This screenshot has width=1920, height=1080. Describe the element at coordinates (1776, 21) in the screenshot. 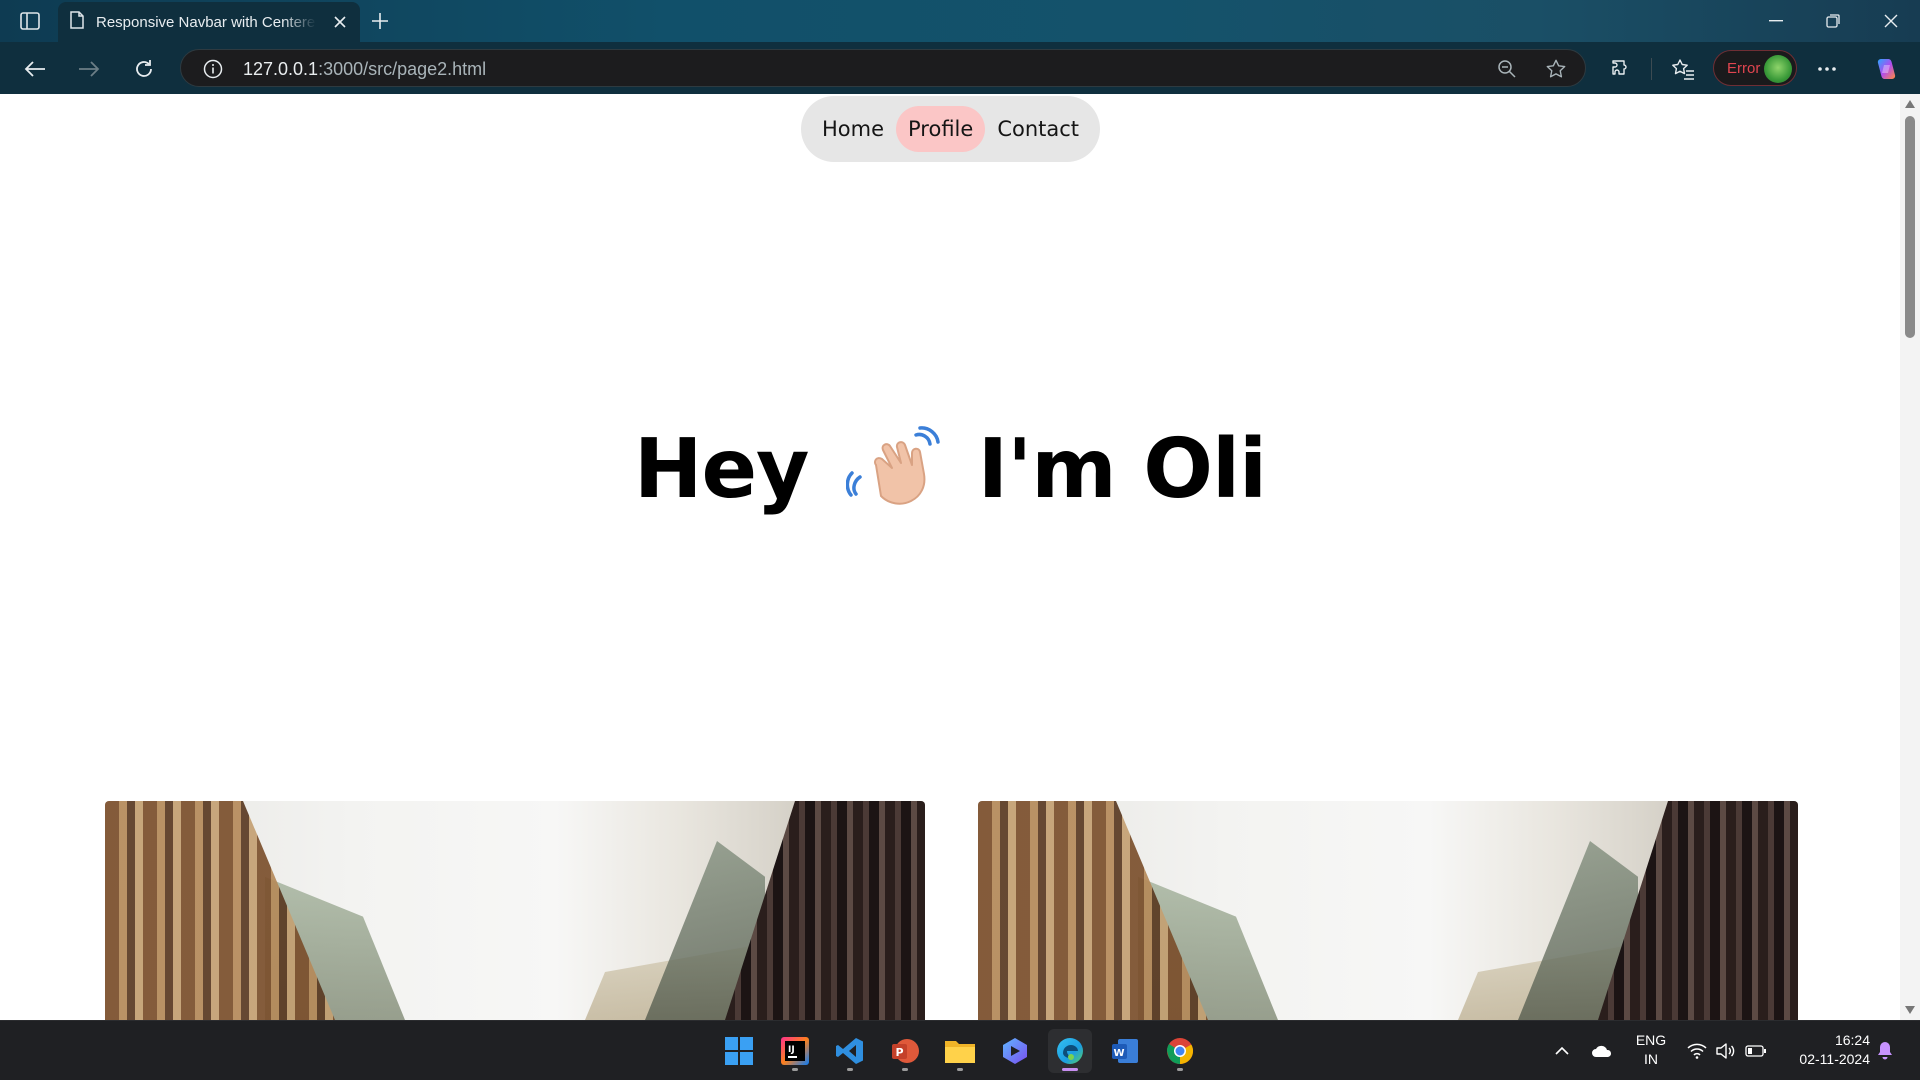

I see `minimize-icon` at that location.